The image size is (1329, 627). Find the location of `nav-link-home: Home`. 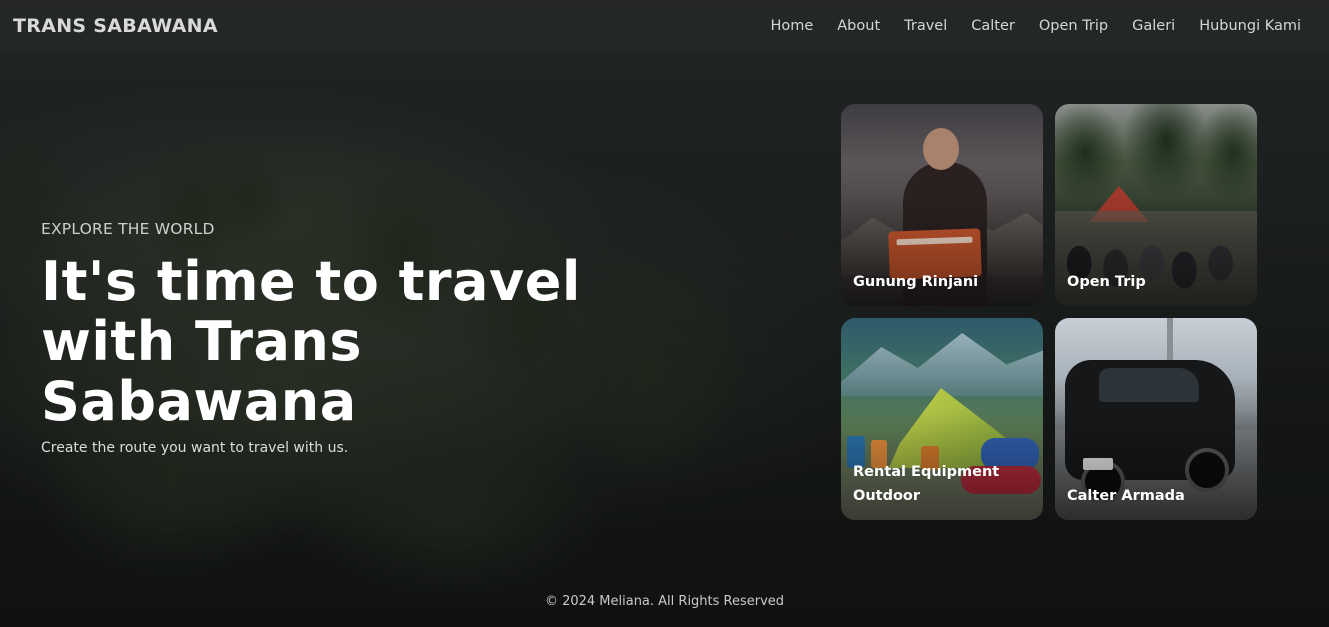

nav-link-home: Home is located at coordinates (791, 26).